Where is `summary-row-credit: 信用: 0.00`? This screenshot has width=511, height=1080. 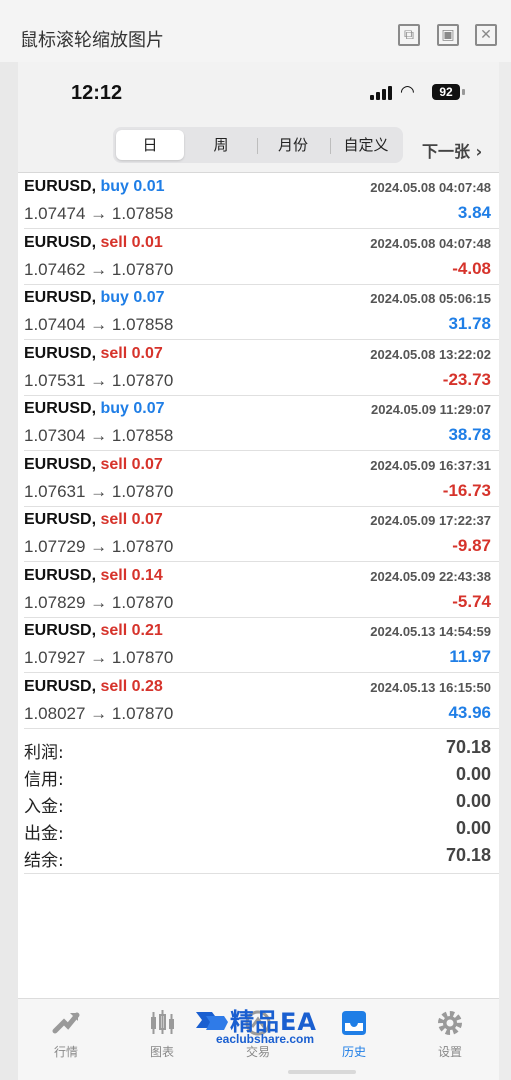 summary-row-credit: 信用: 0.00 is located at coordinates (261, 775).